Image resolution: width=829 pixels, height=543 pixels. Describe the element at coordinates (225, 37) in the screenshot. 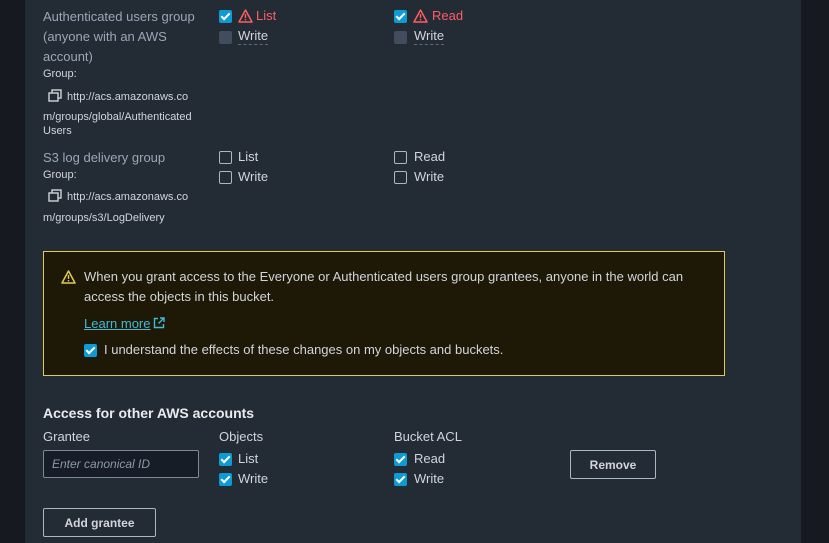

I see `auth-objects-write-checkbox` at that location.